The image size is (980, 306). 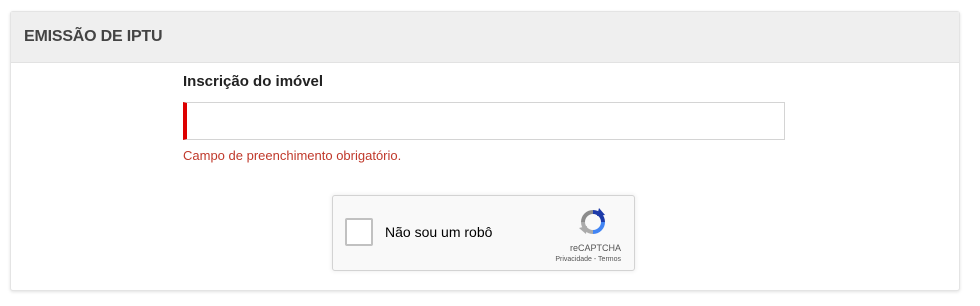 I want to click on recaptcha-label: Não sou um robô, so click(x=439, y=232).